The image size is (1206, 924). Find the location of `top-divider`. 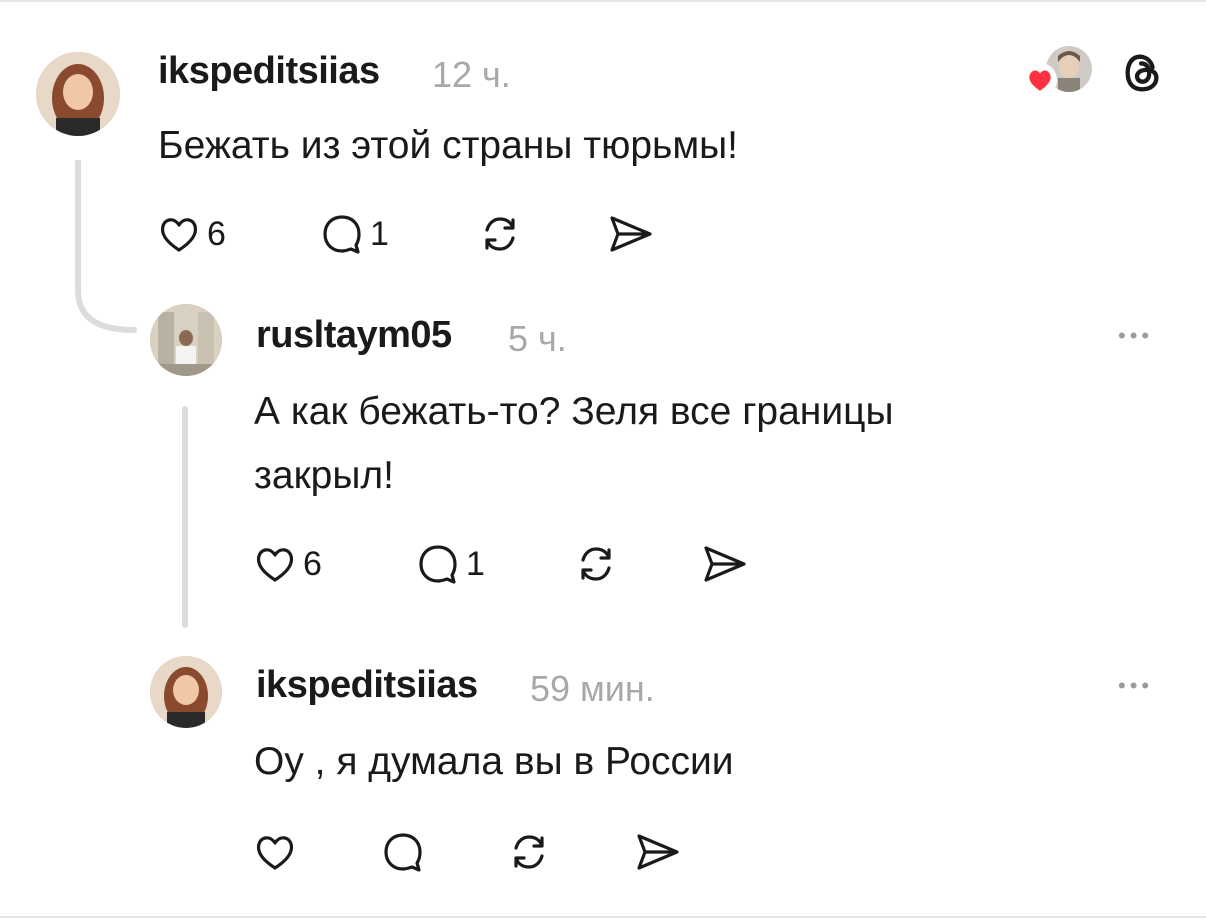

top-divider is located at coordinates (603, 1).